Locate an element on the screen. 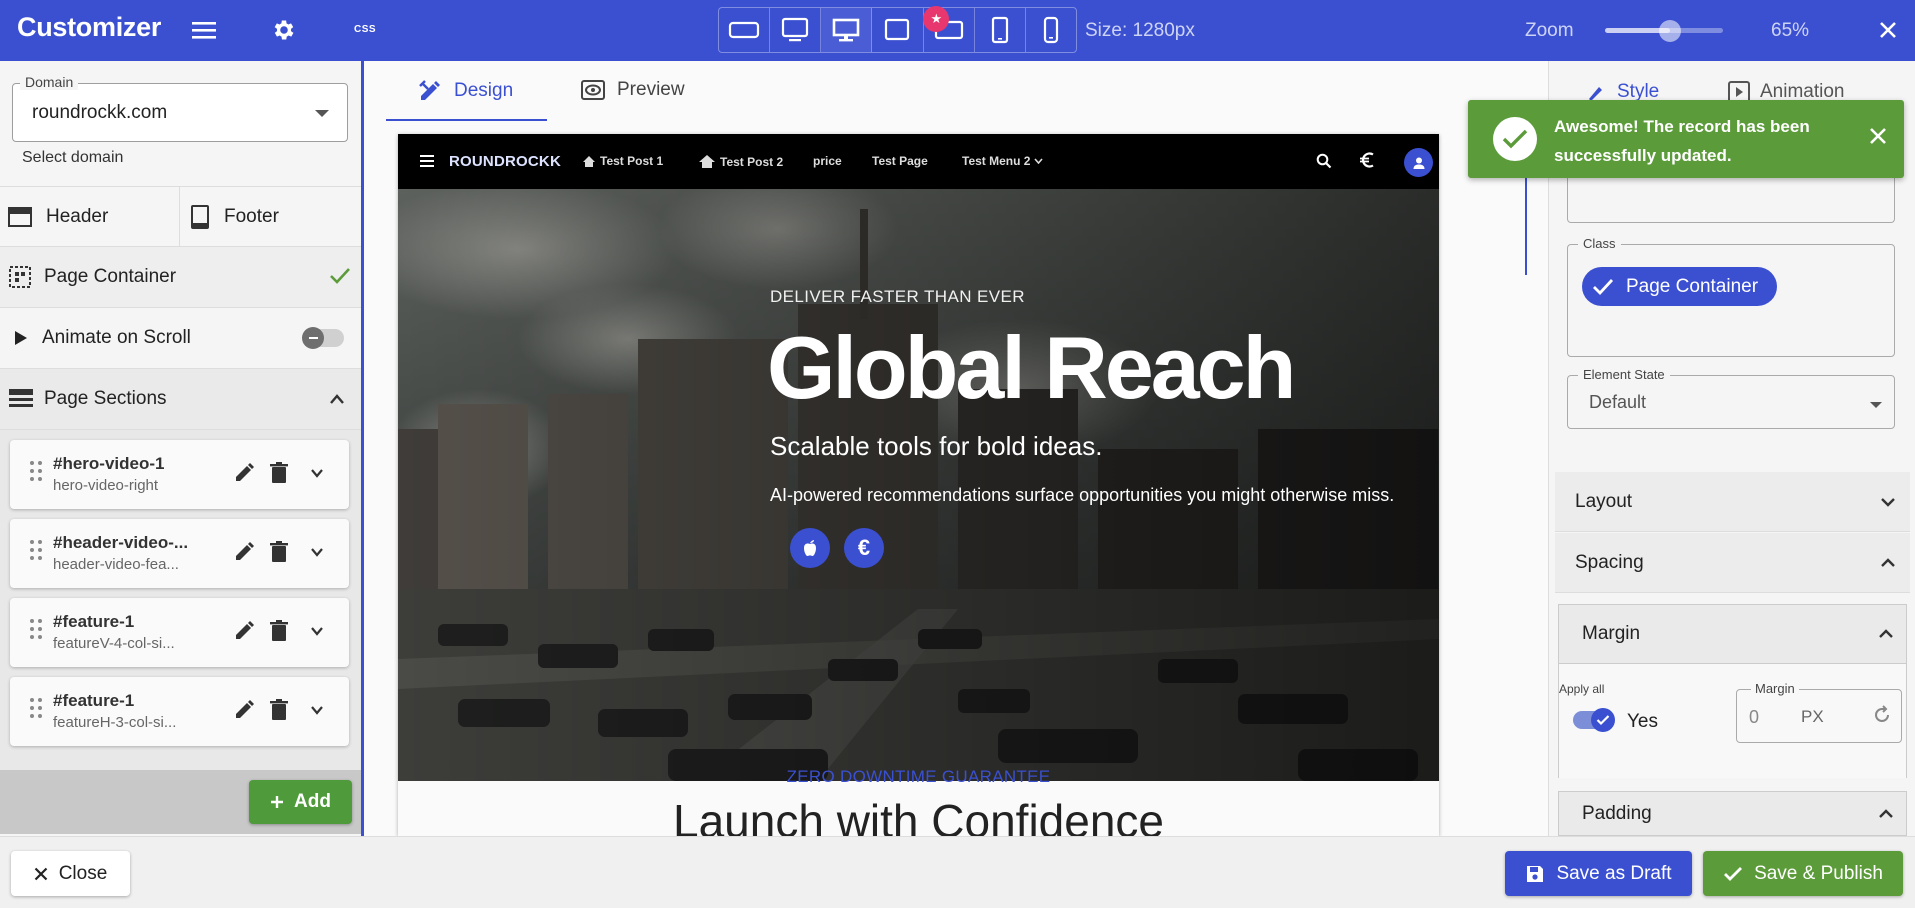 This screenshot has height=908, width=1915. euro-button: € is located at coordinates (864, 548).